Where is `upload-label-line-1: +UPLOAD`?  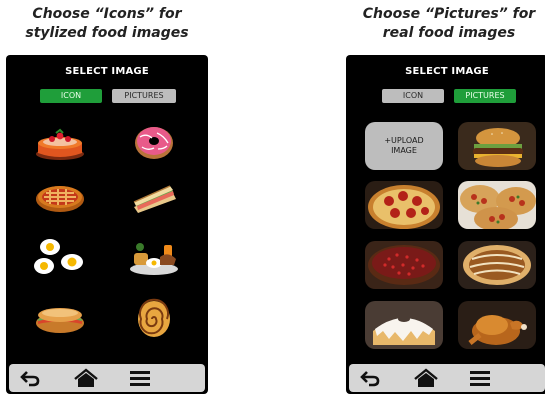 upload-label-line-1: +UPLOAD is located at coordinates (404, 140).